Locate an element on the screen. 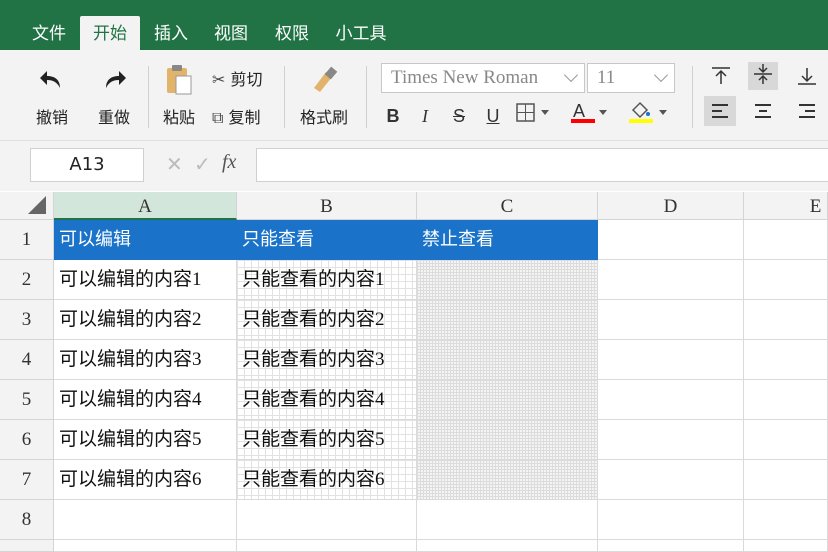 The width and height of the screenshot is (828, 552). editable-cell: 可以编辑的内容2 is located at coordinates (145, 320).